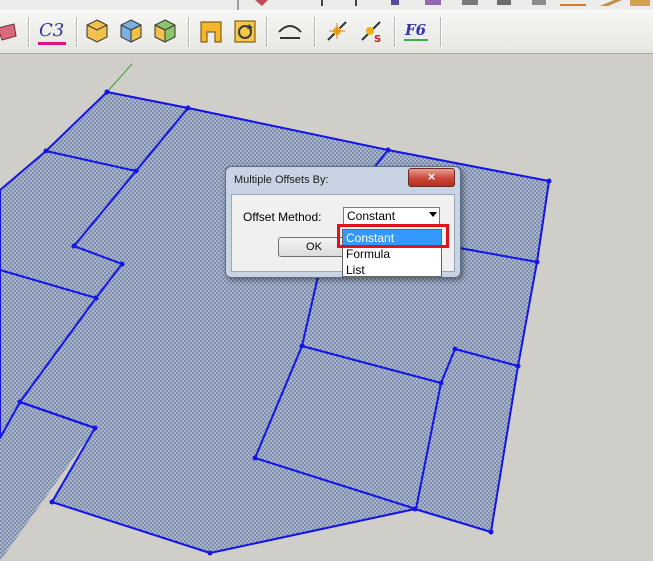  Describe the element at coordinates (392, 254) in the screenshot. I see `option-formula: Formula` at that location.